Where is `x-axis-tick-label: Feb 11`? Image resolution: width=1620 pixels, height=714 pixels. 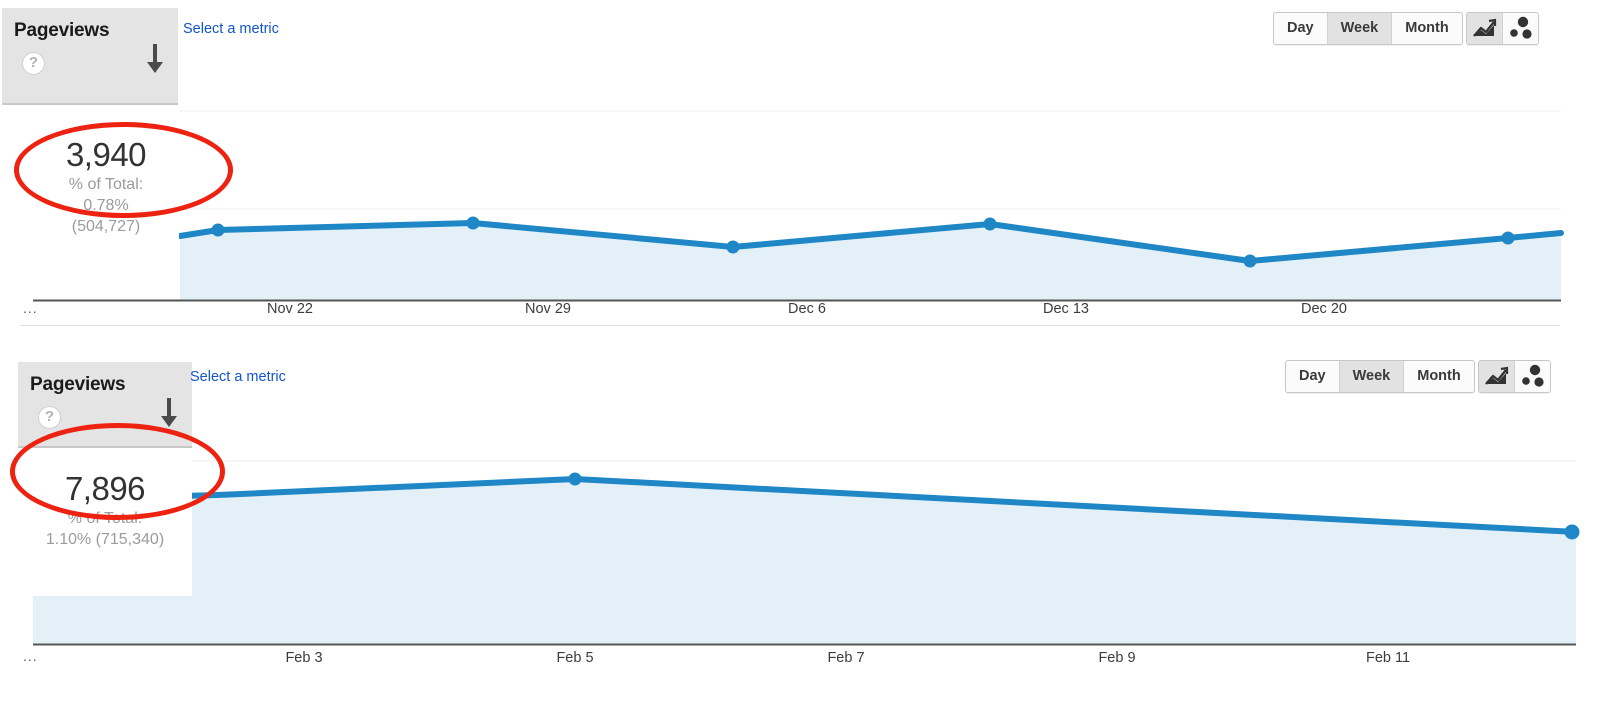 x-axis-tick-label: Feb 11 is located at coordinates (1388, 658).